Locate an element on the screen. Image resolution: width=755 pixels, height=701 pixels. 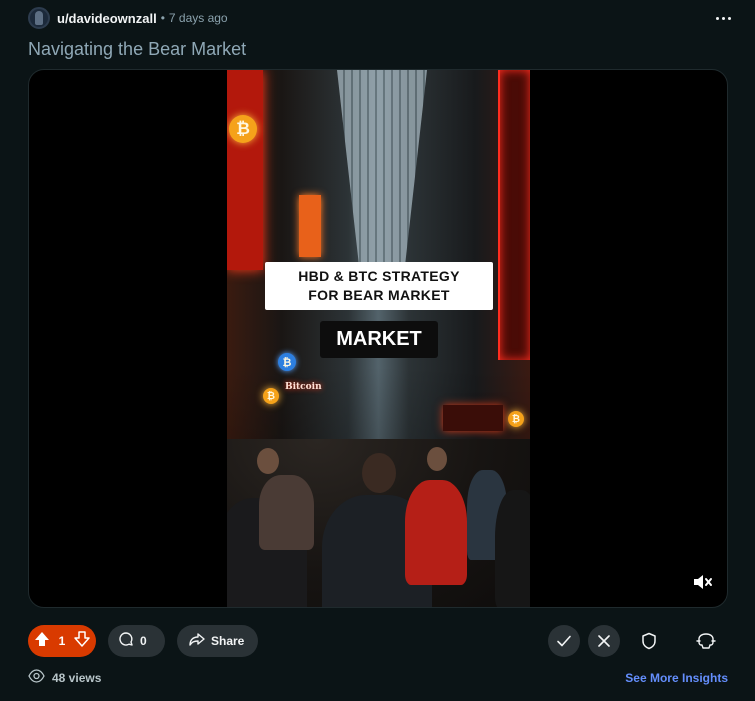
post-header: u/davideownzall • 7 days ago is located at coordinates (381, 18).